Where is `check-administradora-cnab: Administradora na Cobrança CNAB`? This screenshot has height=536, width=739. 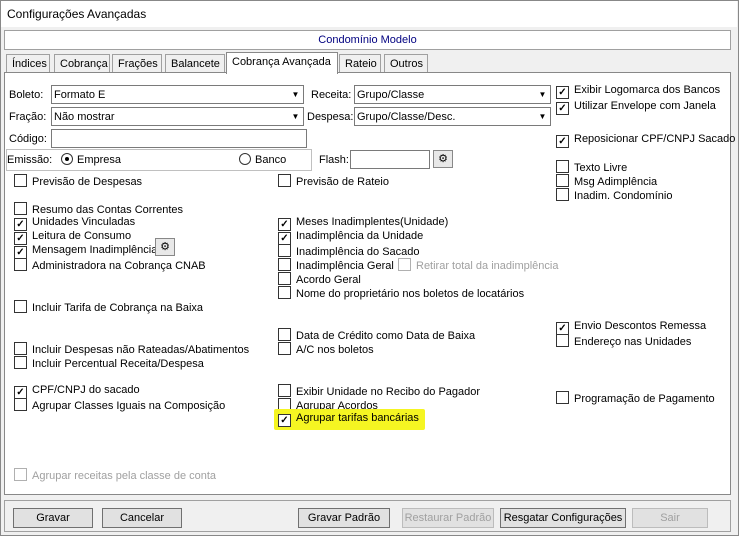
check-administradora-cnab: Administradora na Cobrança CNAB is located at coordinates (110, 265).